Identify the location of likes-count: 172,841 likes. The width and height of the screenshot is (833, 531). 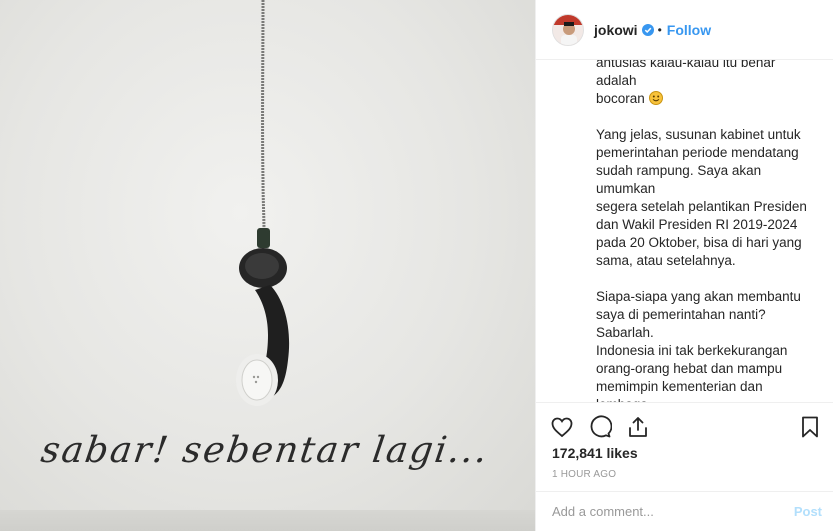
(595, 453).